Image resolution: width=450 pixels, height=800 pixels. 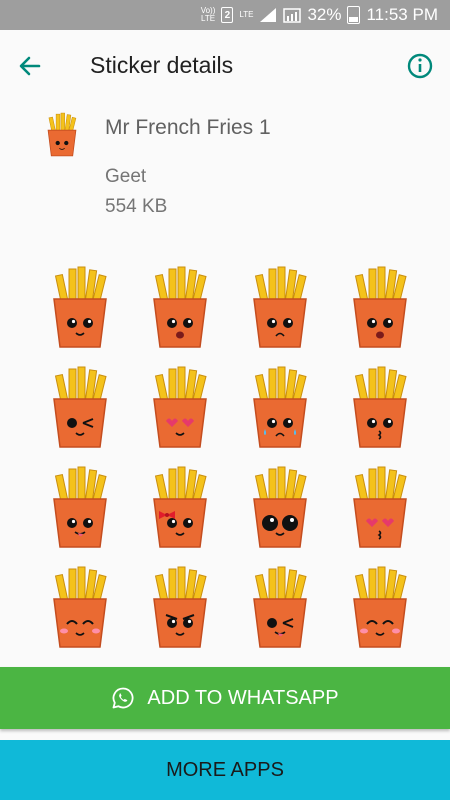 What do you see at coordinates (188, 127) in the screenshot?
I see `pack-name: Mr French Fries 1` at bounding box center [188, 127].